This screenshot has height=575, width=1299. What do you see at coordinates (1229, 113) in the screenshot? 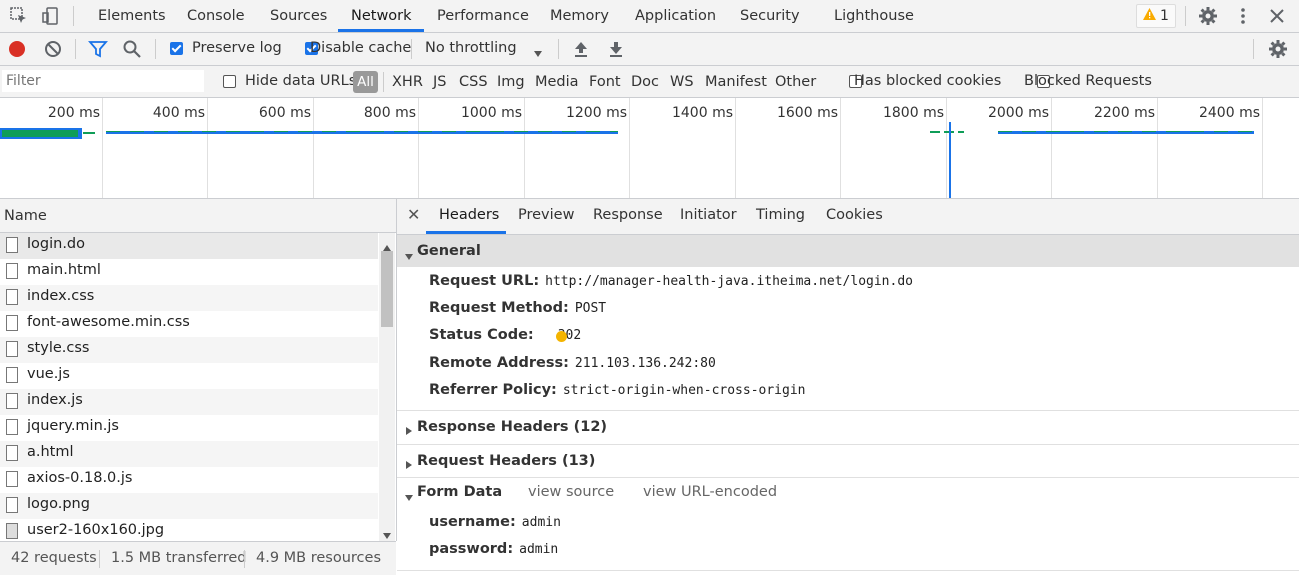
I see `timeline-tick-label: 2400 ms` at bounding box center [1229, 113].